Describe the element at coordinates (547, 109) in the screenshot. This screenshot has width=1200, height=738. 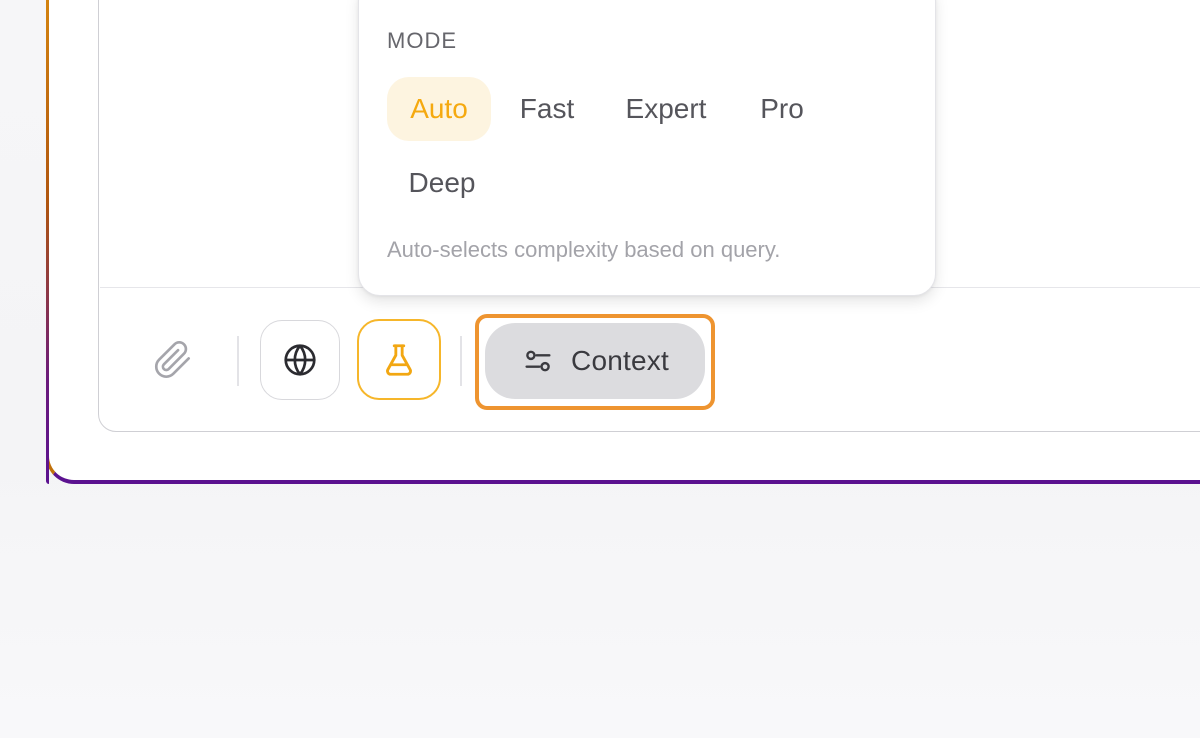
I see `mode-option-fast: Fast` at that location.